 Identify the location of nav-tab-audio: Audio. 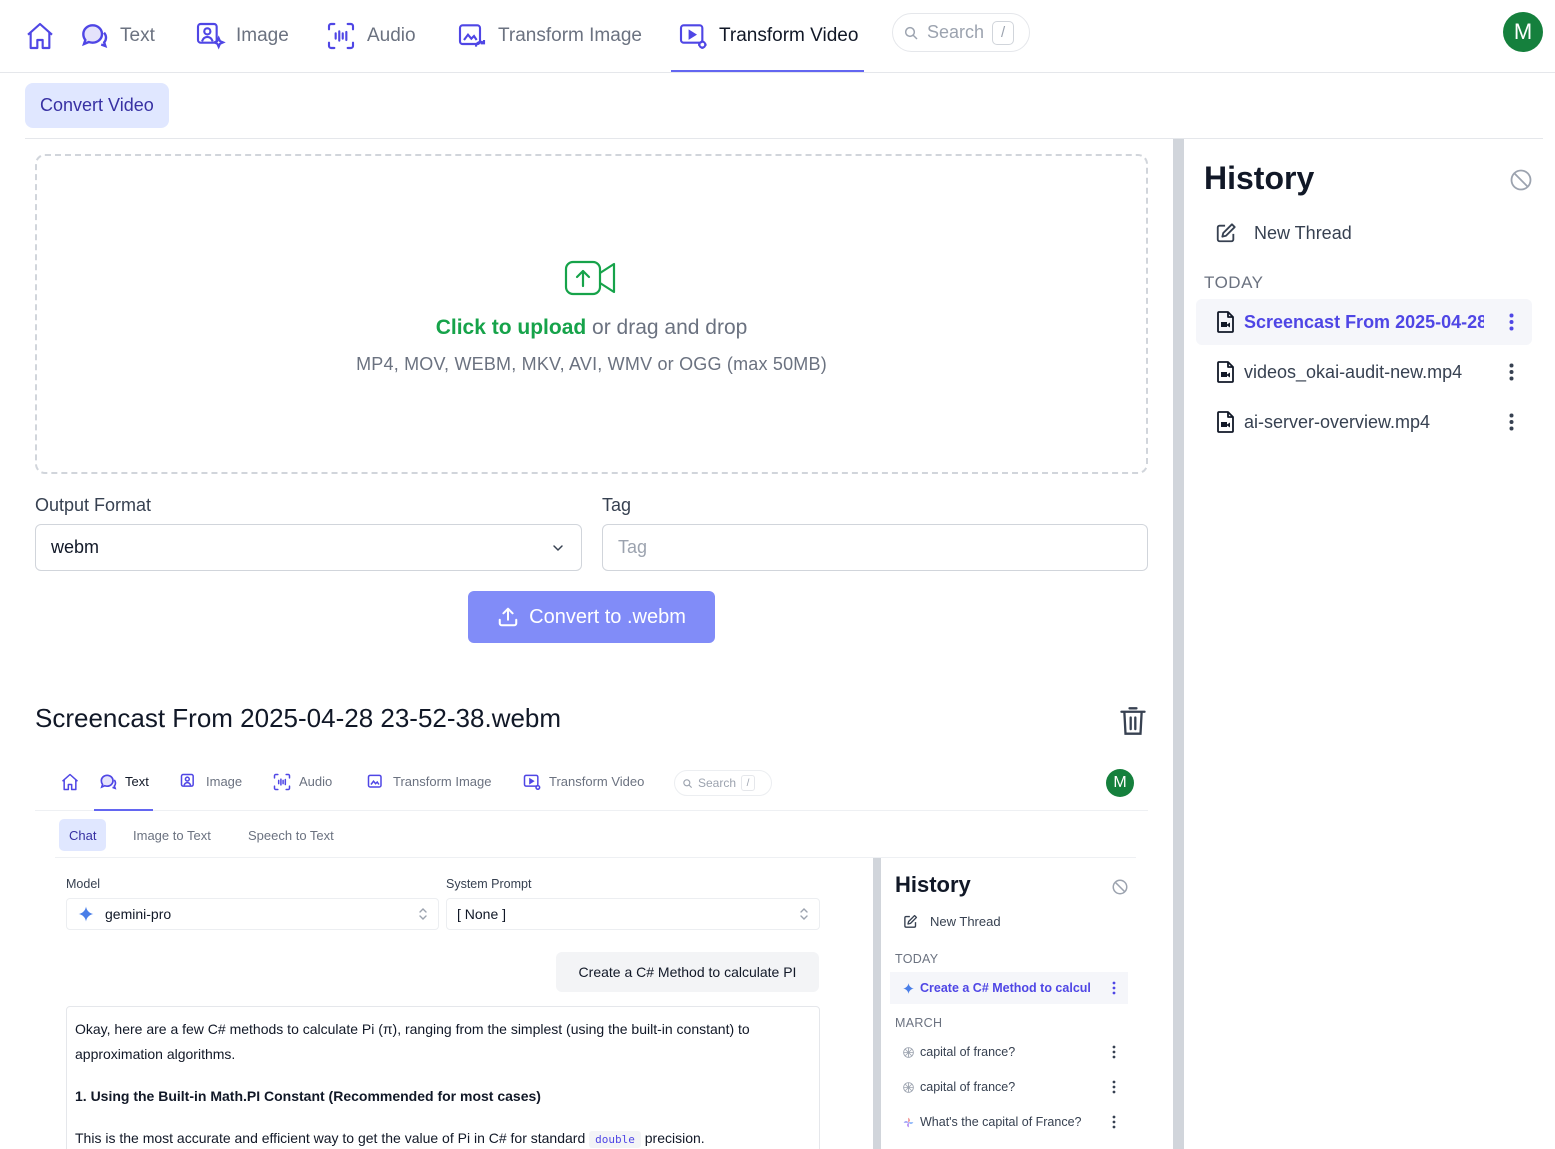
(370, 36).